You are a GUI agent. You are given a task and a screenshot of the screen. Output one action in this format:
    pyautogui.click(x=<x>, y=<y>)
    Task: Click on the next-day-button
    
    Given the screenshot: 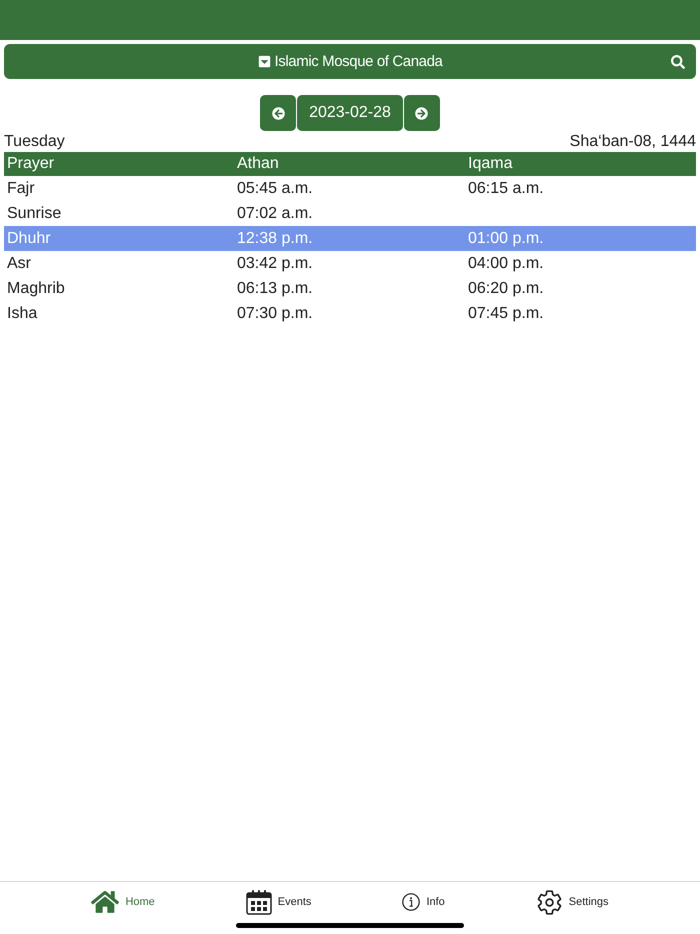 What is the action you would take?
    pyautogui.click(x=422, y=113)
    